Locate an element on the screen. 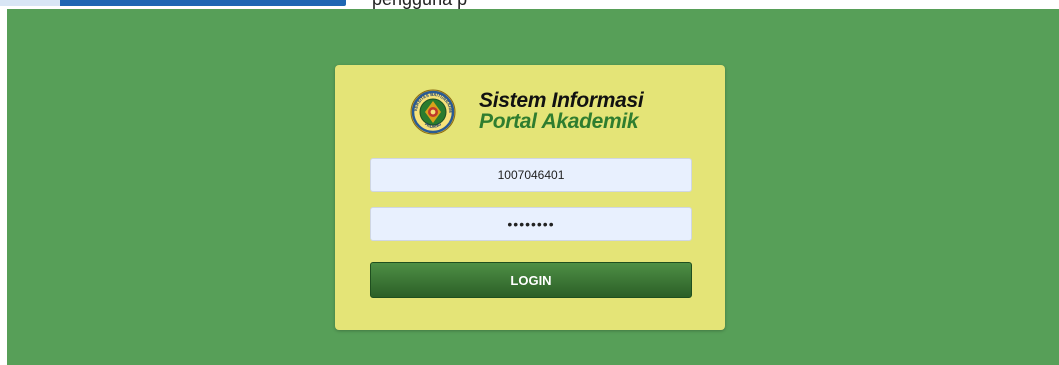 This screenshot has height=365, width=1059. university-logo-icon: UNIVERSITAS BAITURRAHMAH PADANG is located at coordinates (433, 112).